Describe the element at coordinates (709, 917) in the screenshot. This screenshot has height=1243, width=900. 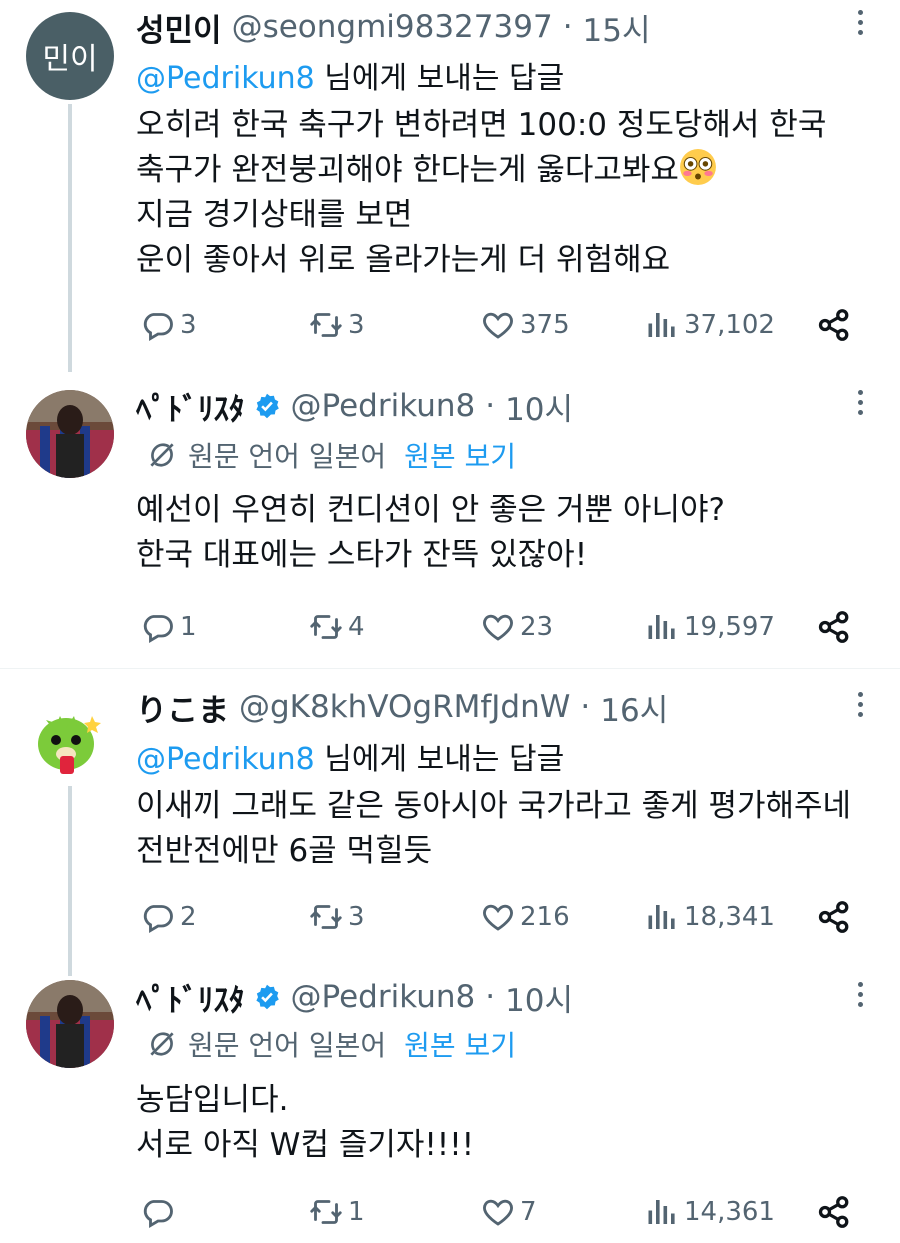
I see `views-button: 18,341` at that location.